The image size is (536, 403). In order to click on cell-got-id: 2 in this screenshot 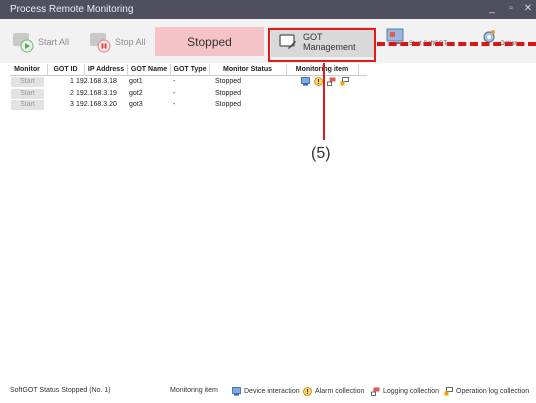, I will do `click(72, 93)`.